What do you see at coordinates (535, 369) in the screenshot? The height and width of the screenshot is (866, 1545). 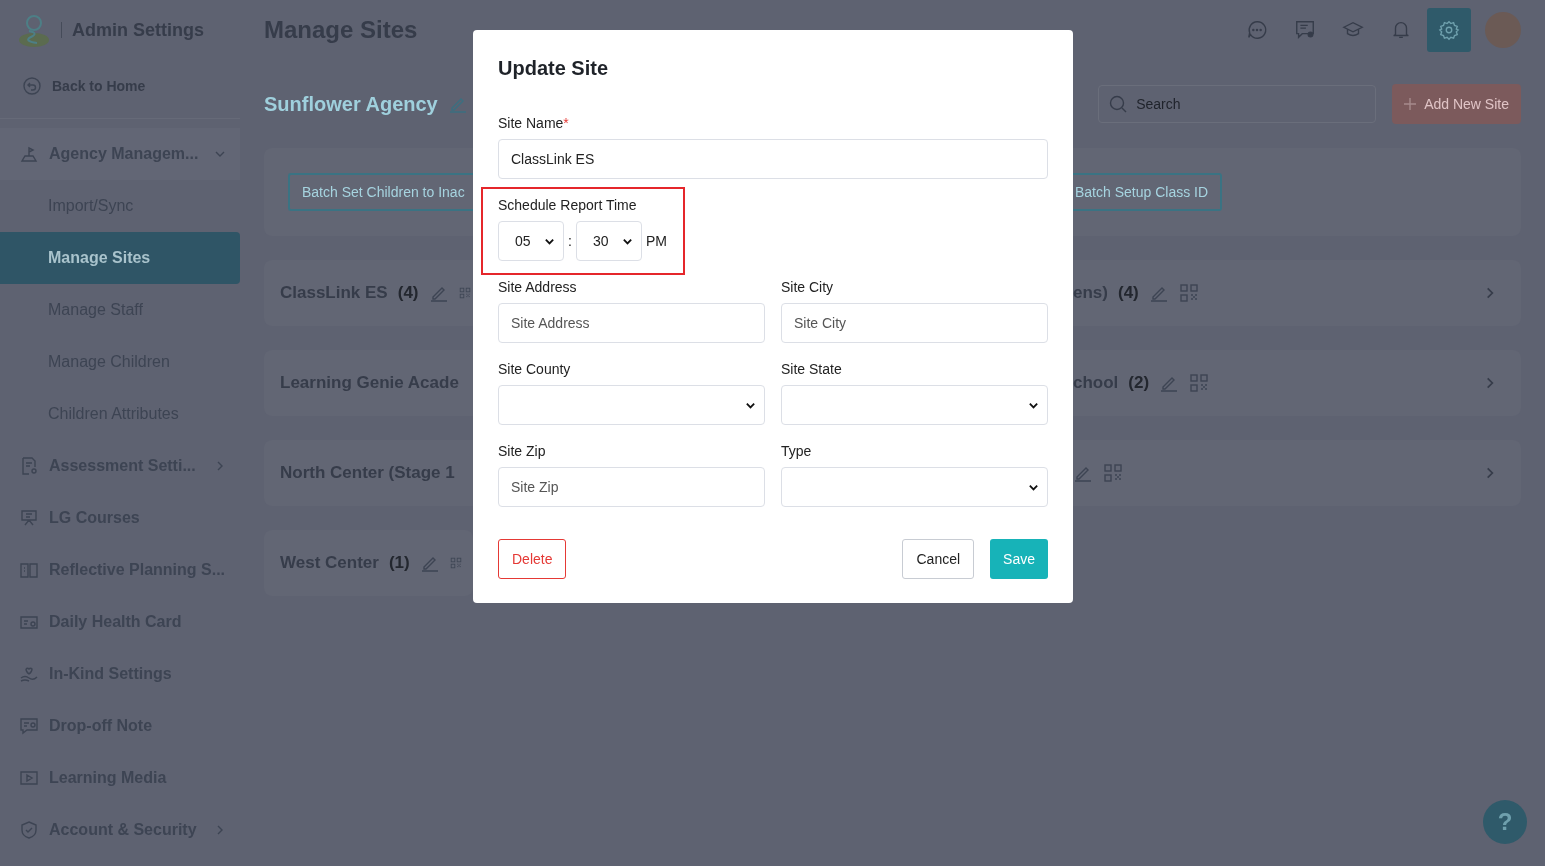 I see `field-label: Site County` at bounding box center [535, 369].